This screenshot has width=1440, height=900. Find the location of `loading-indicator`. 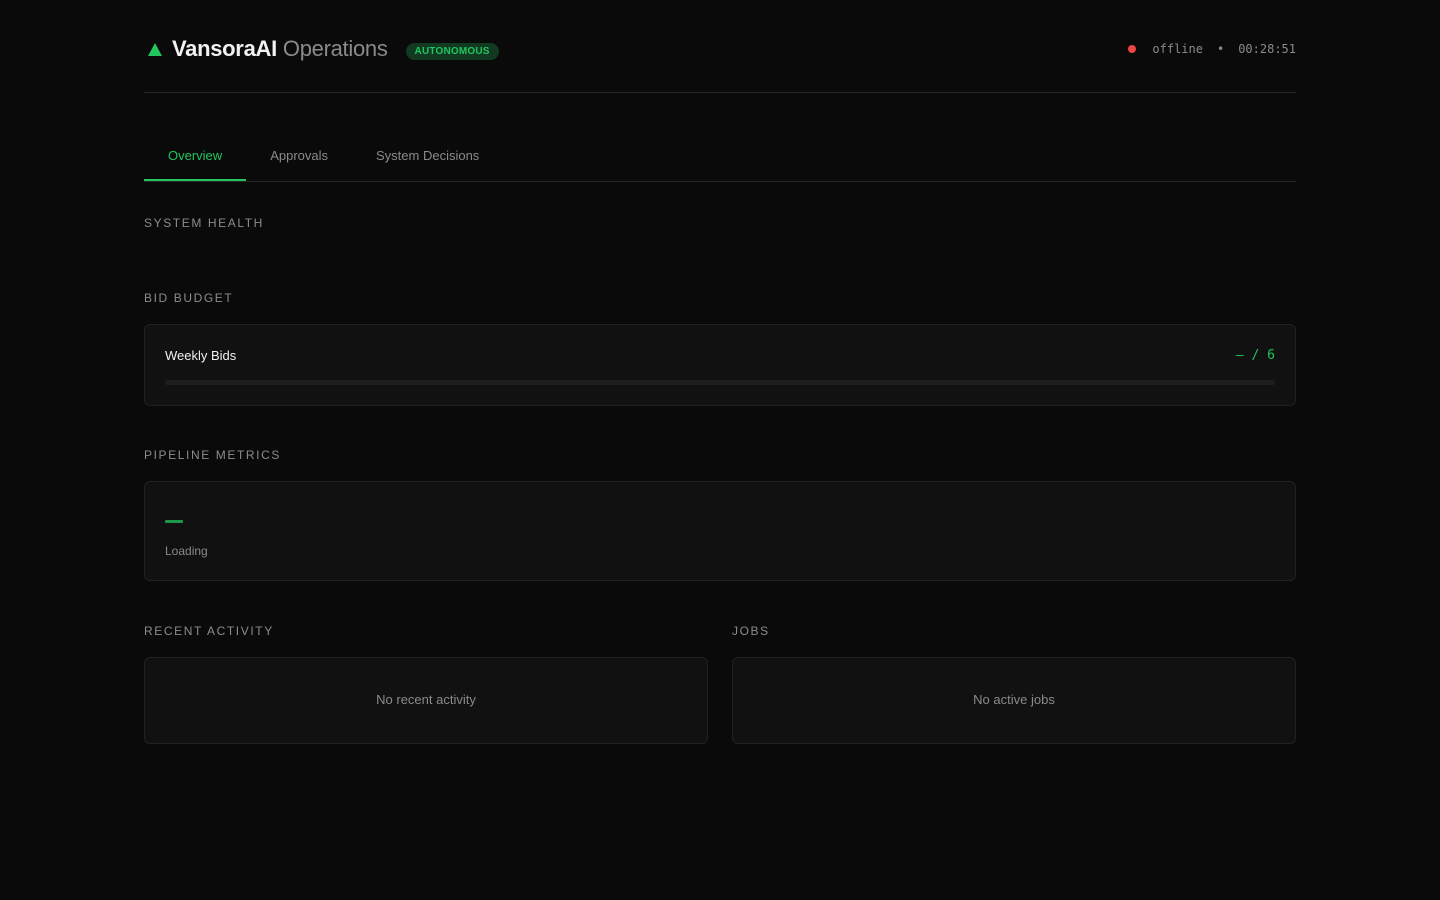

loading-indicator is located at coordinates (174, 521).